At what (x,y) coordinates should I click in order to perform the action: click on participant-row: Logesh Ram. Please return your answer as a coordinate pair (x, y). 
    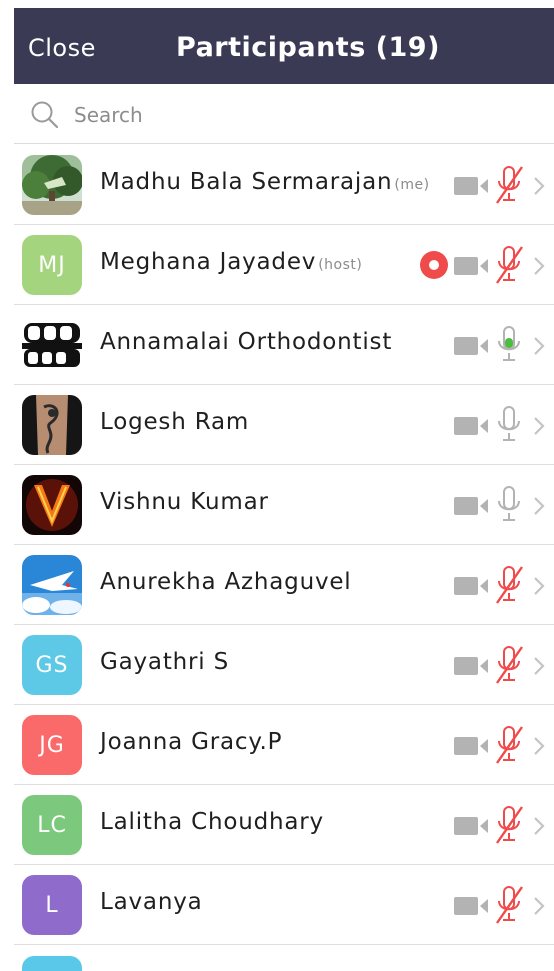
    Looking at the image, I should click on (284, 425).